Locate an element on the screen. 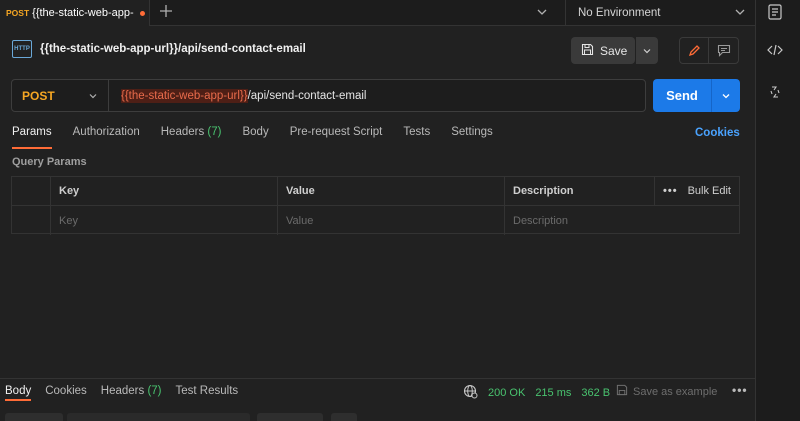 This screenshot has width=800, height=421. column-value: Value is located at coordinates (391, 191).